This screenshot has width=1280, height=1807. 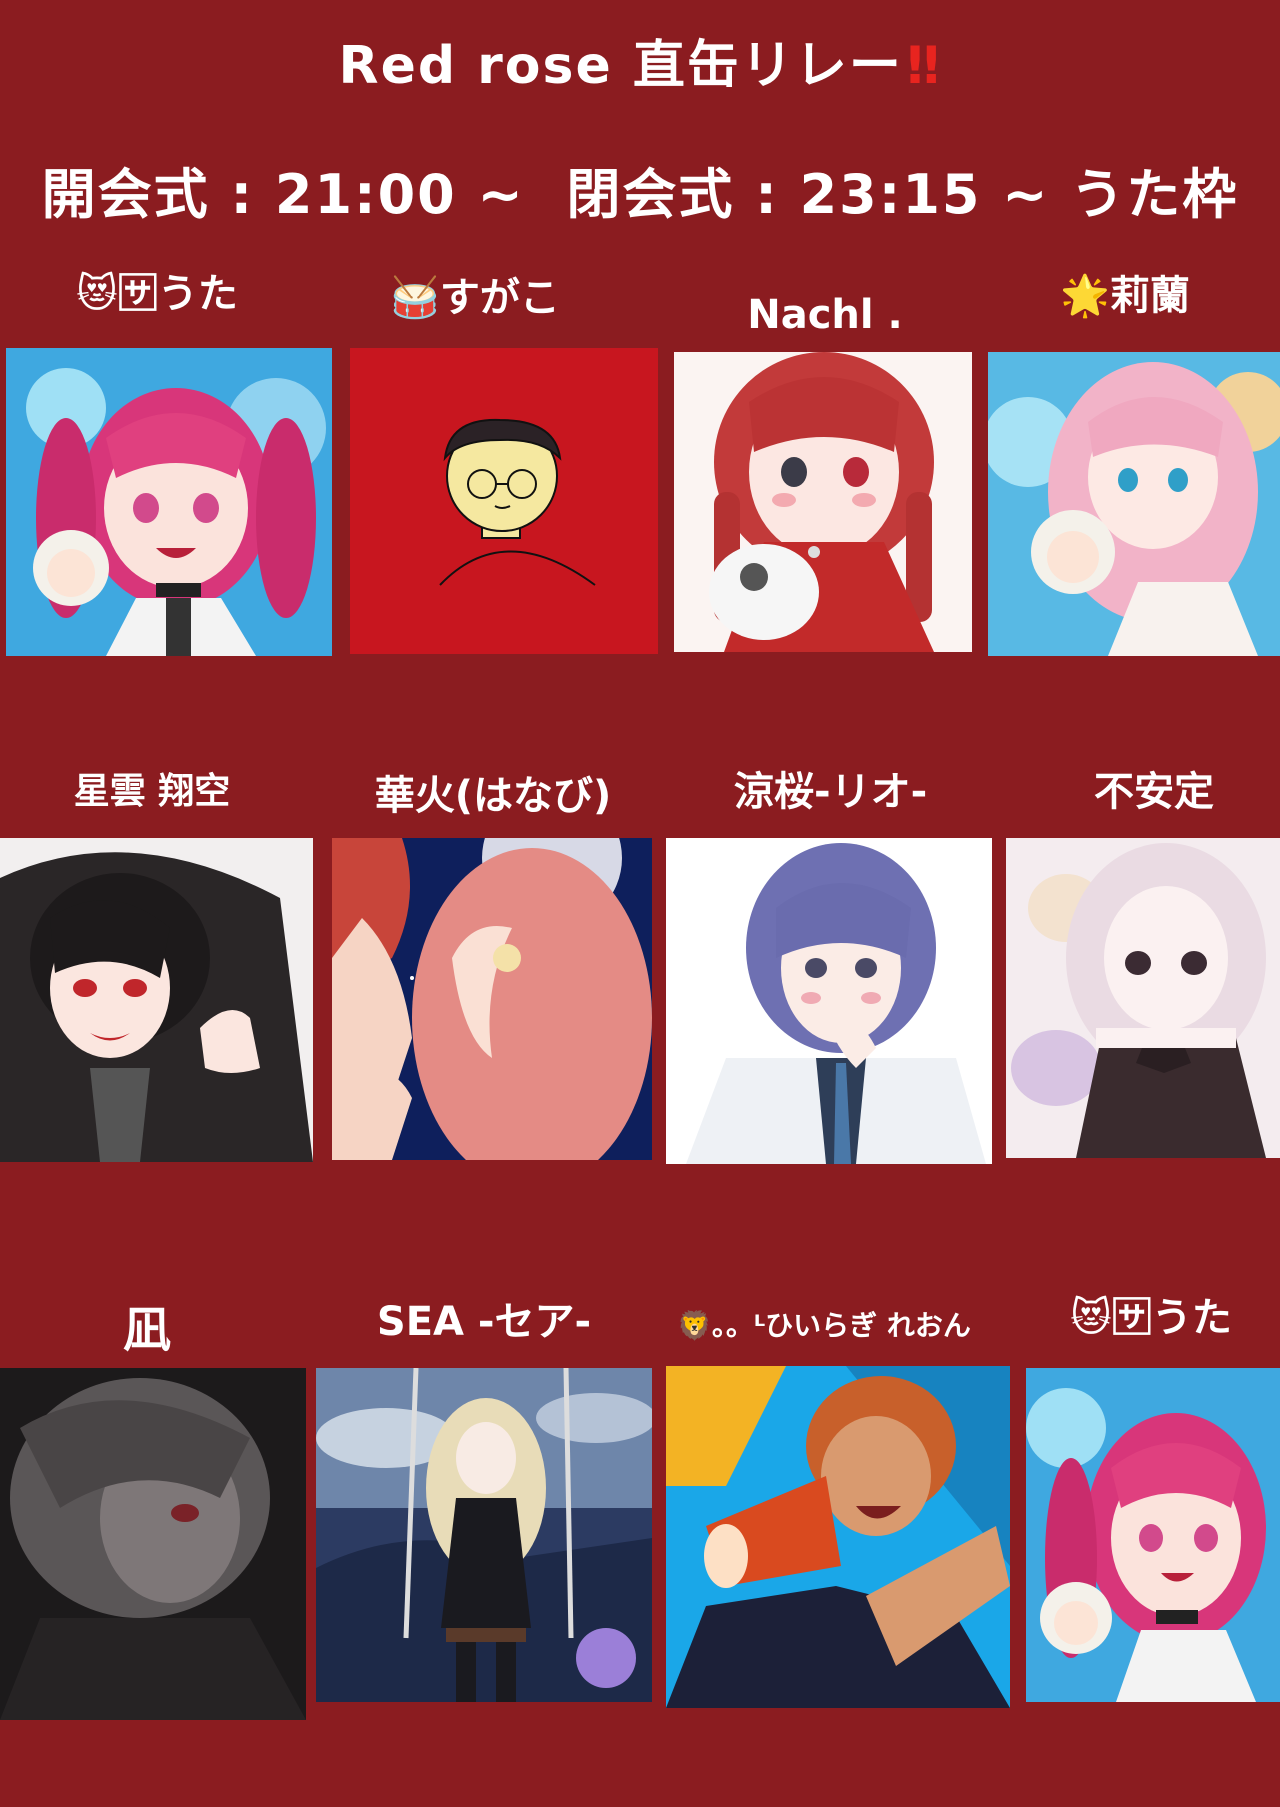 What do you see at coordinates (475, 298) in the screenshot?
I see `performer-name: 🥁すがこ` at bounding box center [475, 298].